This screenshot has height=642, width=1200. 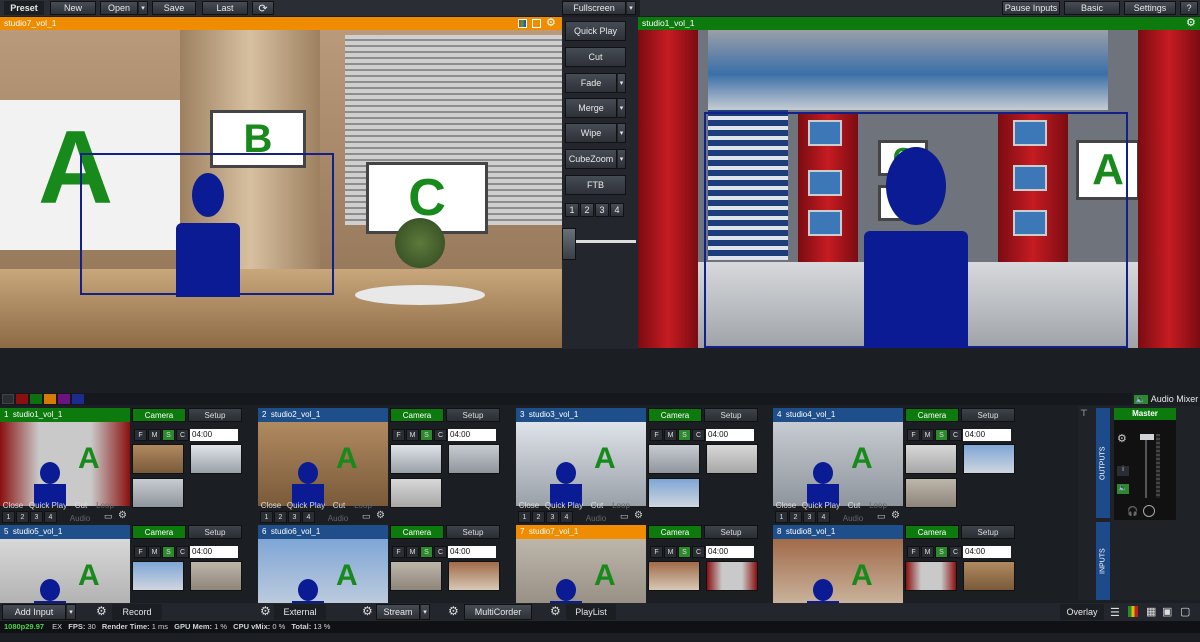 What do you see at coordinates (323, 415) in the screenshot?
I see `input-title: 2 studio2_vol_1` at bounding box center [323, 415].